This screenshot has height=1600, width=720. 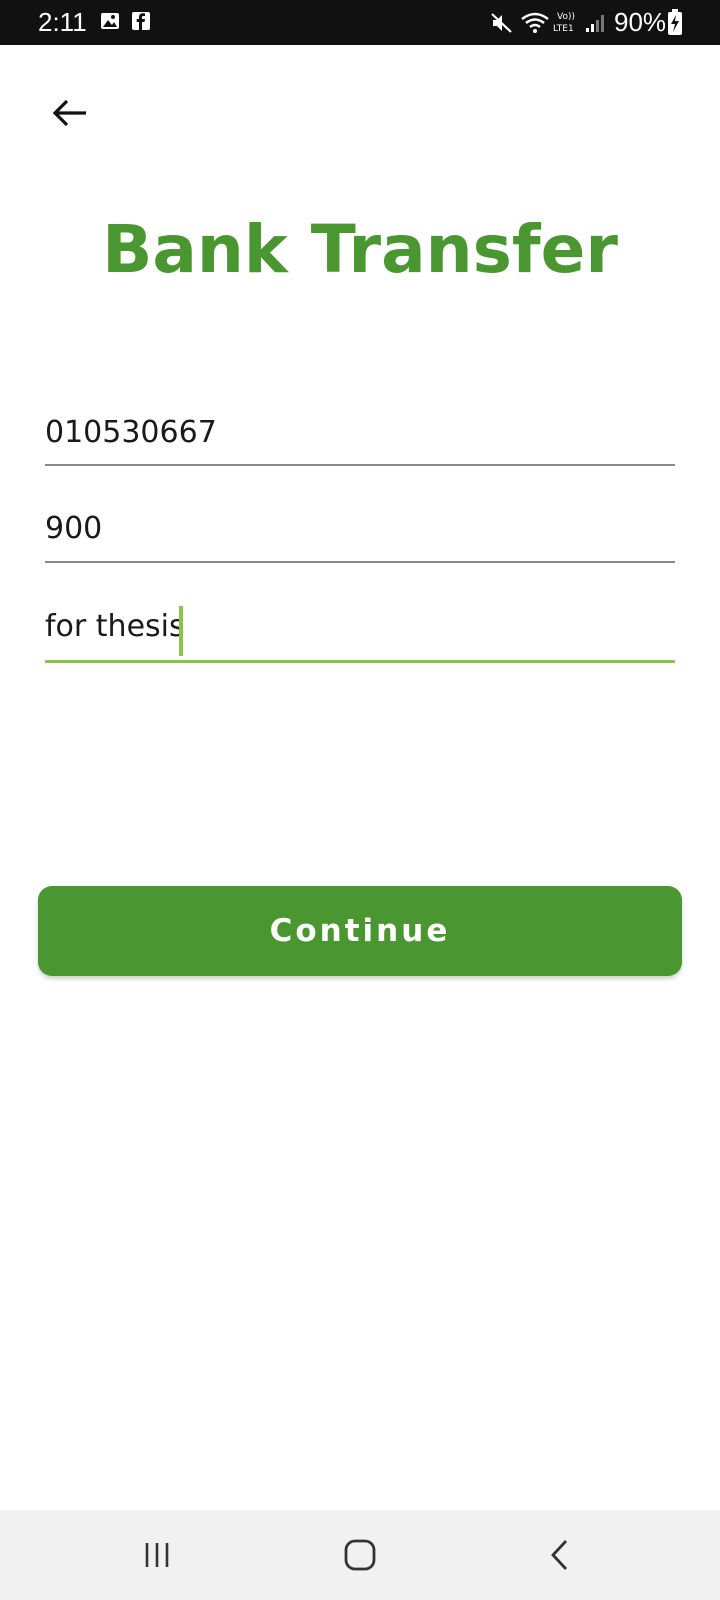 What do you see at coordinates (535, 25) in the screenshot?
I see `wifi-icon` at bounding box center [535, 25].